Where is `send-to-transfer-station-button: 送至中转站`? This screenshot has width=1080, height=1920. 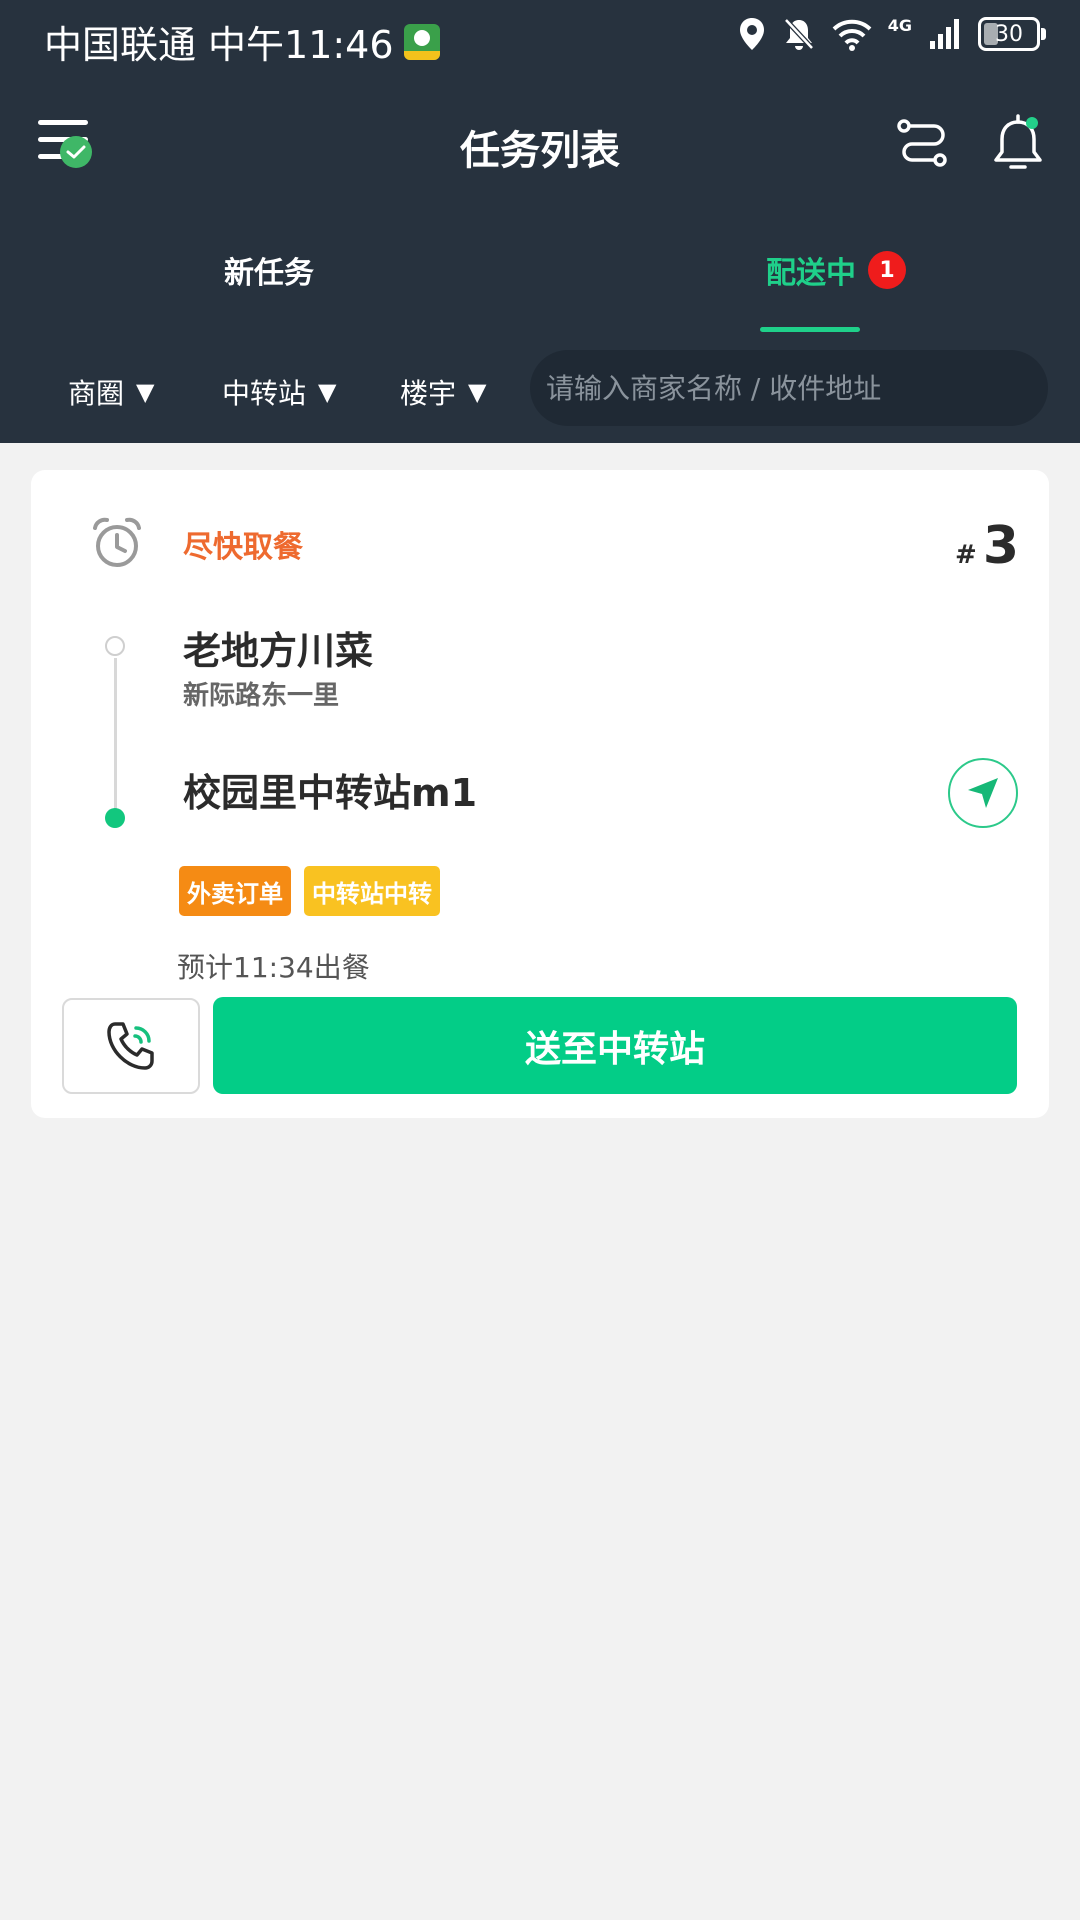
send-to-transfer-station-button: 送至中转站 is located at coordinates (615, 1045).